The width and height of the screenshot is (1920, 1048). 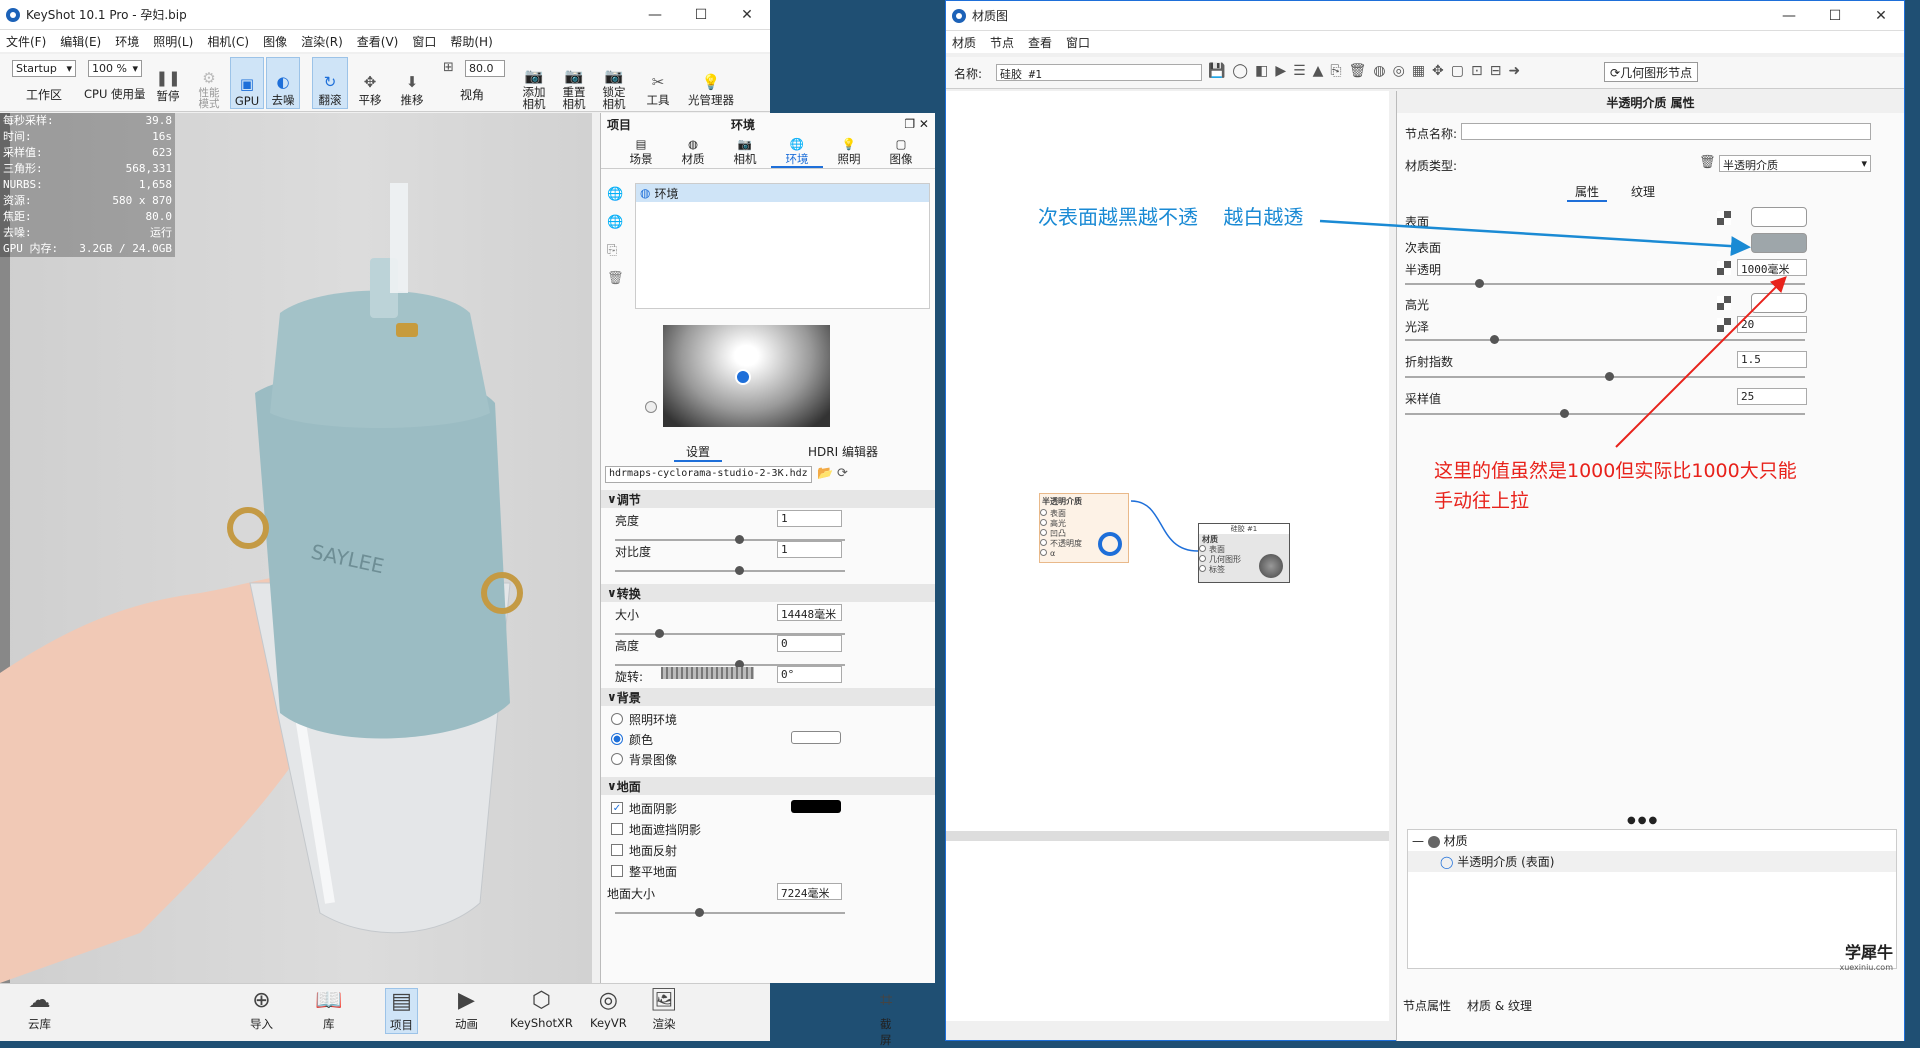 What do you see at coordinates (448, 67) in the screenshot?
I see `fov-icon: ⊞` at bounding box center [448, 67].